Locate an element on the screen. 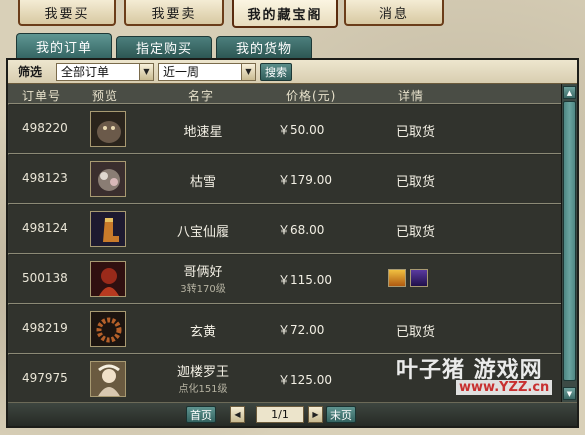 Image resolution: width=585 pixels, height=435 pixels. tab-my-treasure: 我的藏宝阁 is located at coordinates (285, 14).